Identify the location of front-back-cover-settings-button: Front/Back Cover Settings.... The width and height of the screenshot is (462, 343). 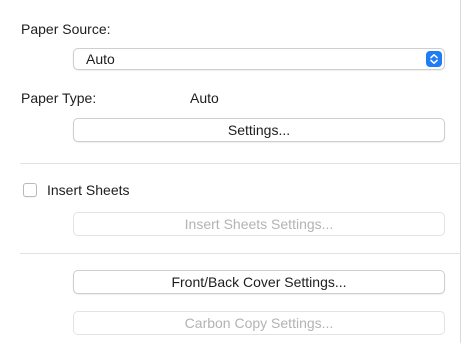
(259, 282).